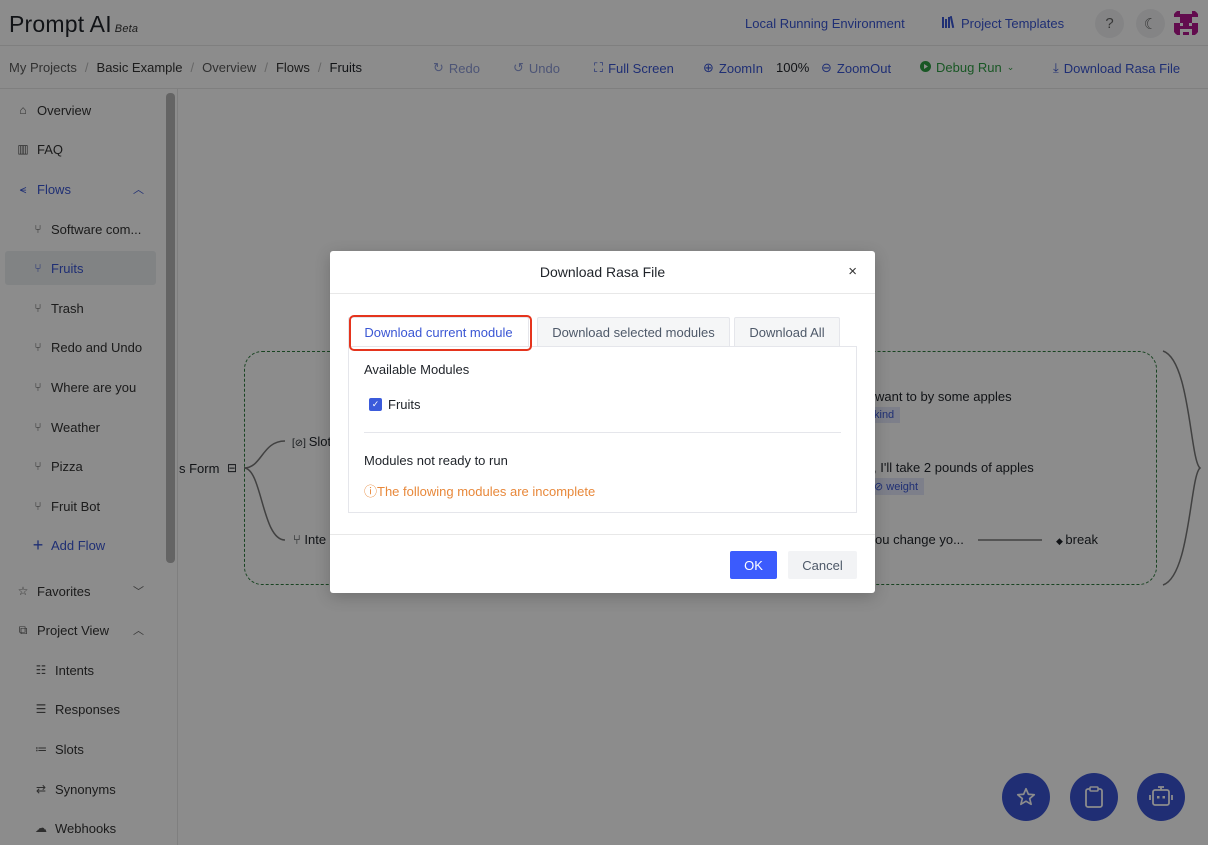 The image size is (1208, 845). I want to click on divider, so click(602, 432).